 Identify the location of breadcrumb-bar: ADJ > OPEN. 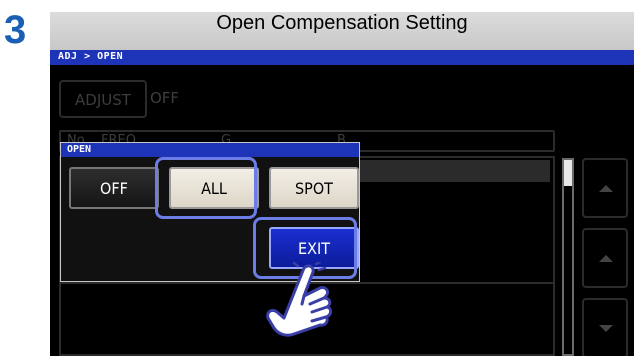
(342, 57).